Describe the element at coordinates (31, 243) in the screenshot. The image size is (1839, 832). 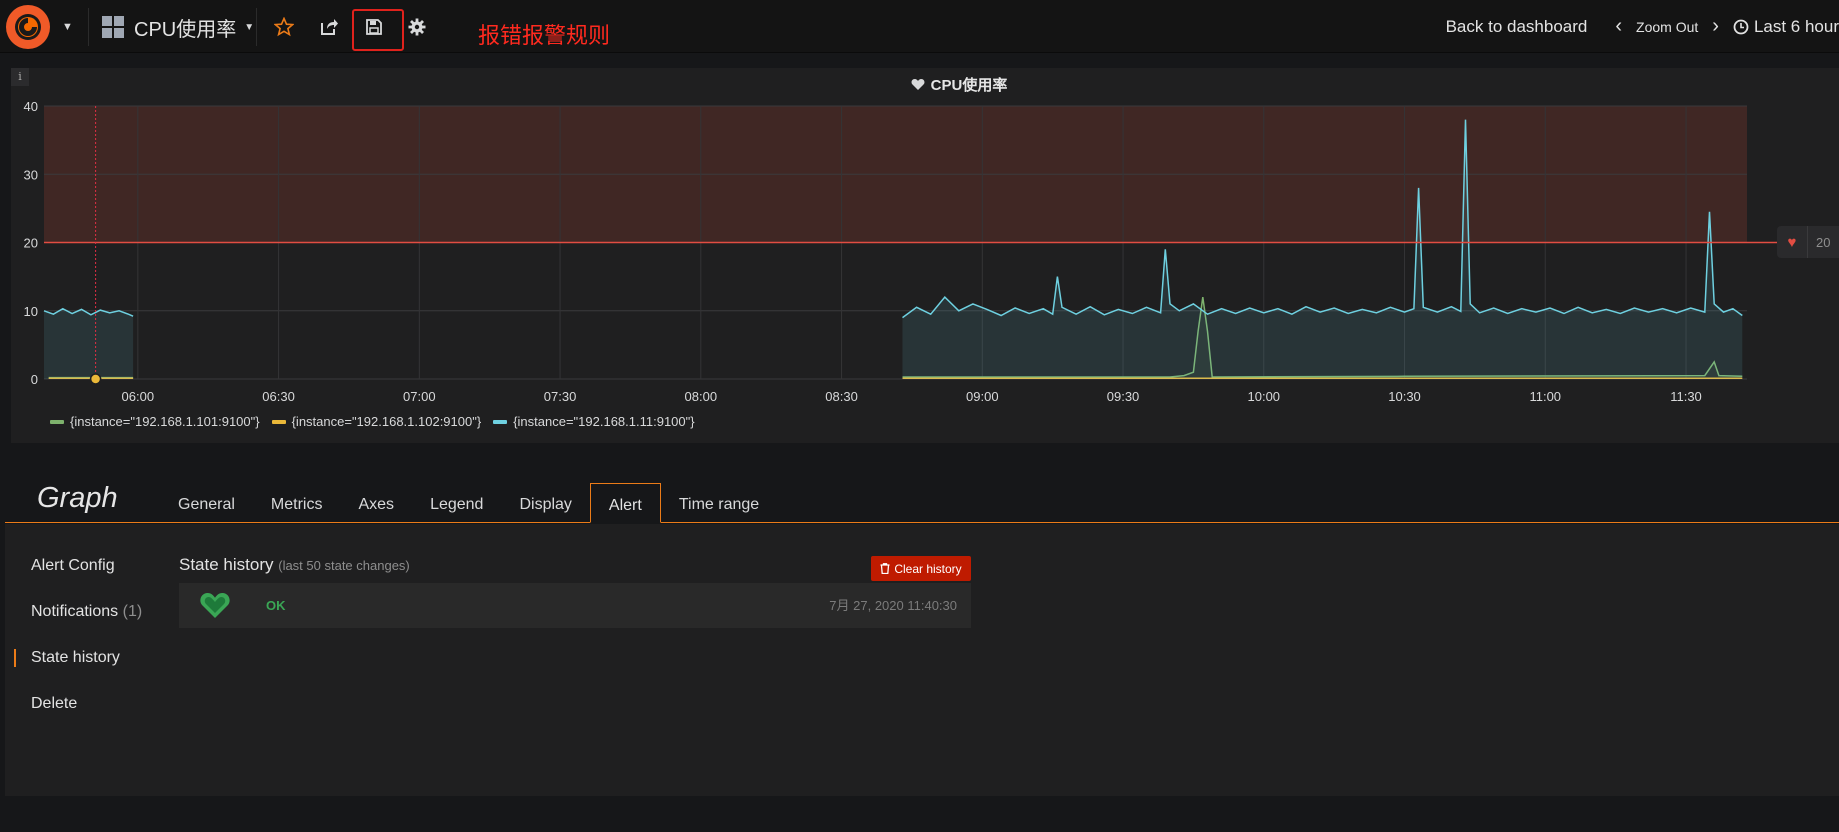
I see `y-tick-label: 20` at that location.